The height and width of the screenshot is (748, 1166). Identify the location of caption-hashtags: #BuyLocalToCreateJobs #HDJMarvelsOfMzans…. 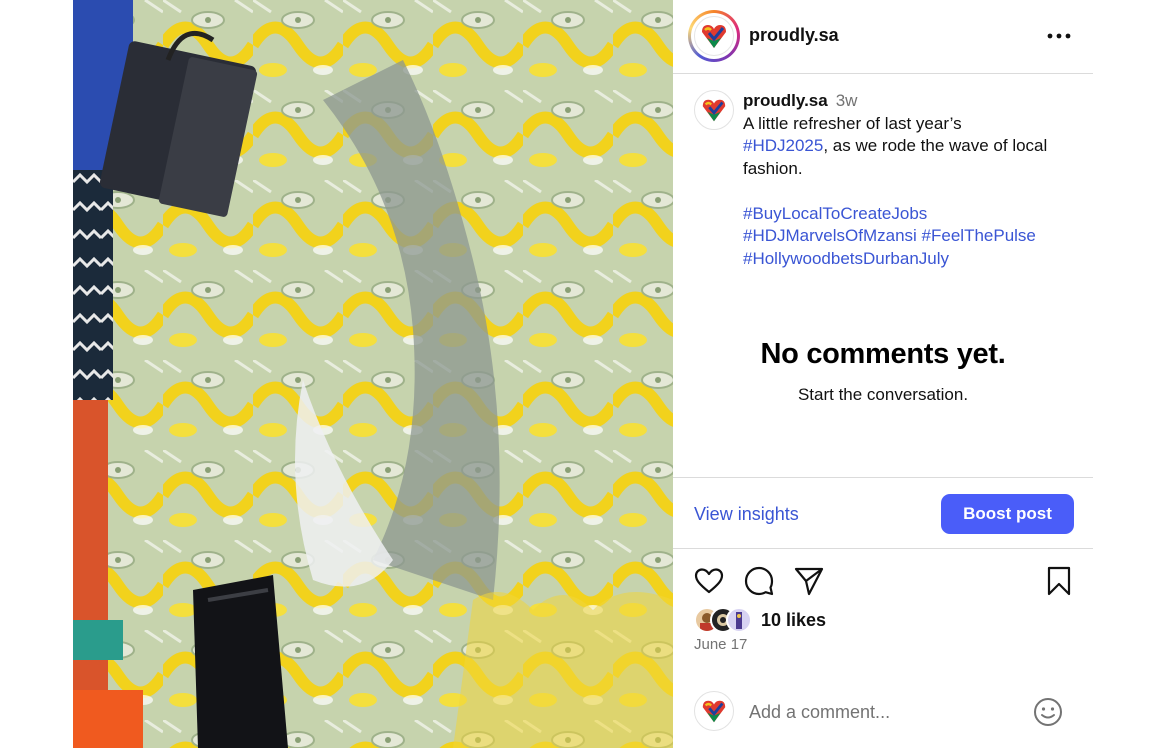
(913, 237).